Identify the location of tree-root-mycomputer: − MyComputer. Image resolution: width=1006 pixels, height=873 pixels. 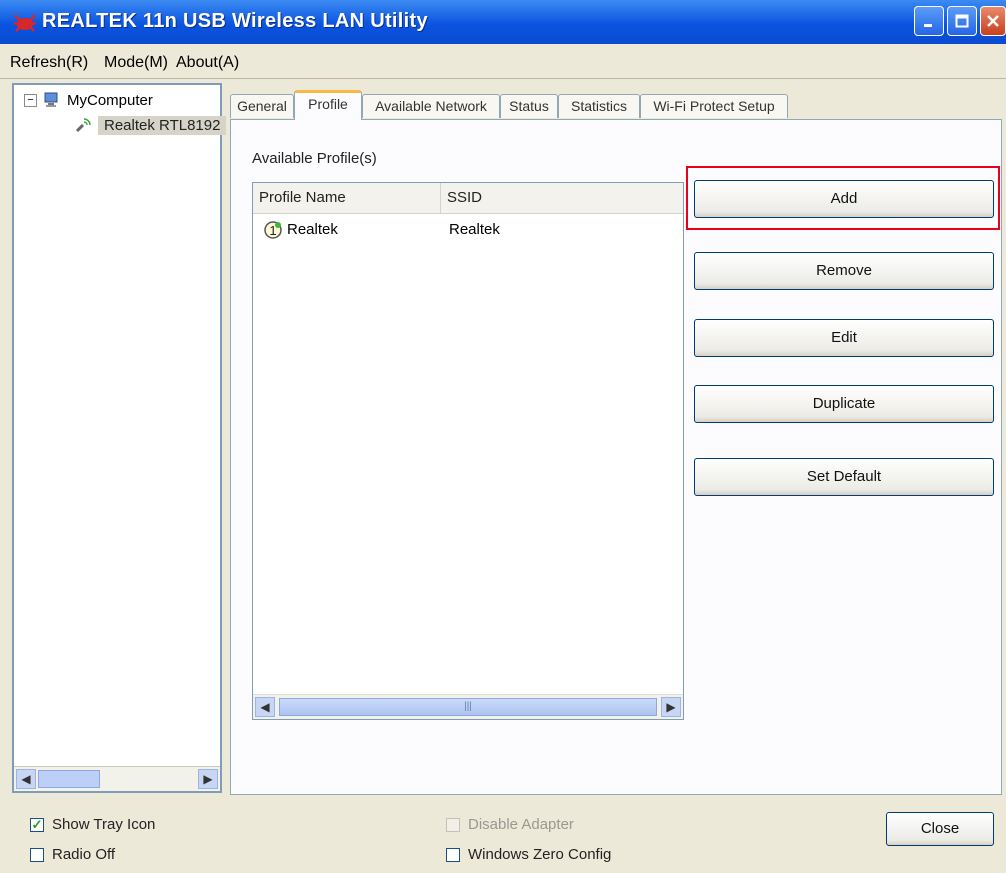
(88, 100).